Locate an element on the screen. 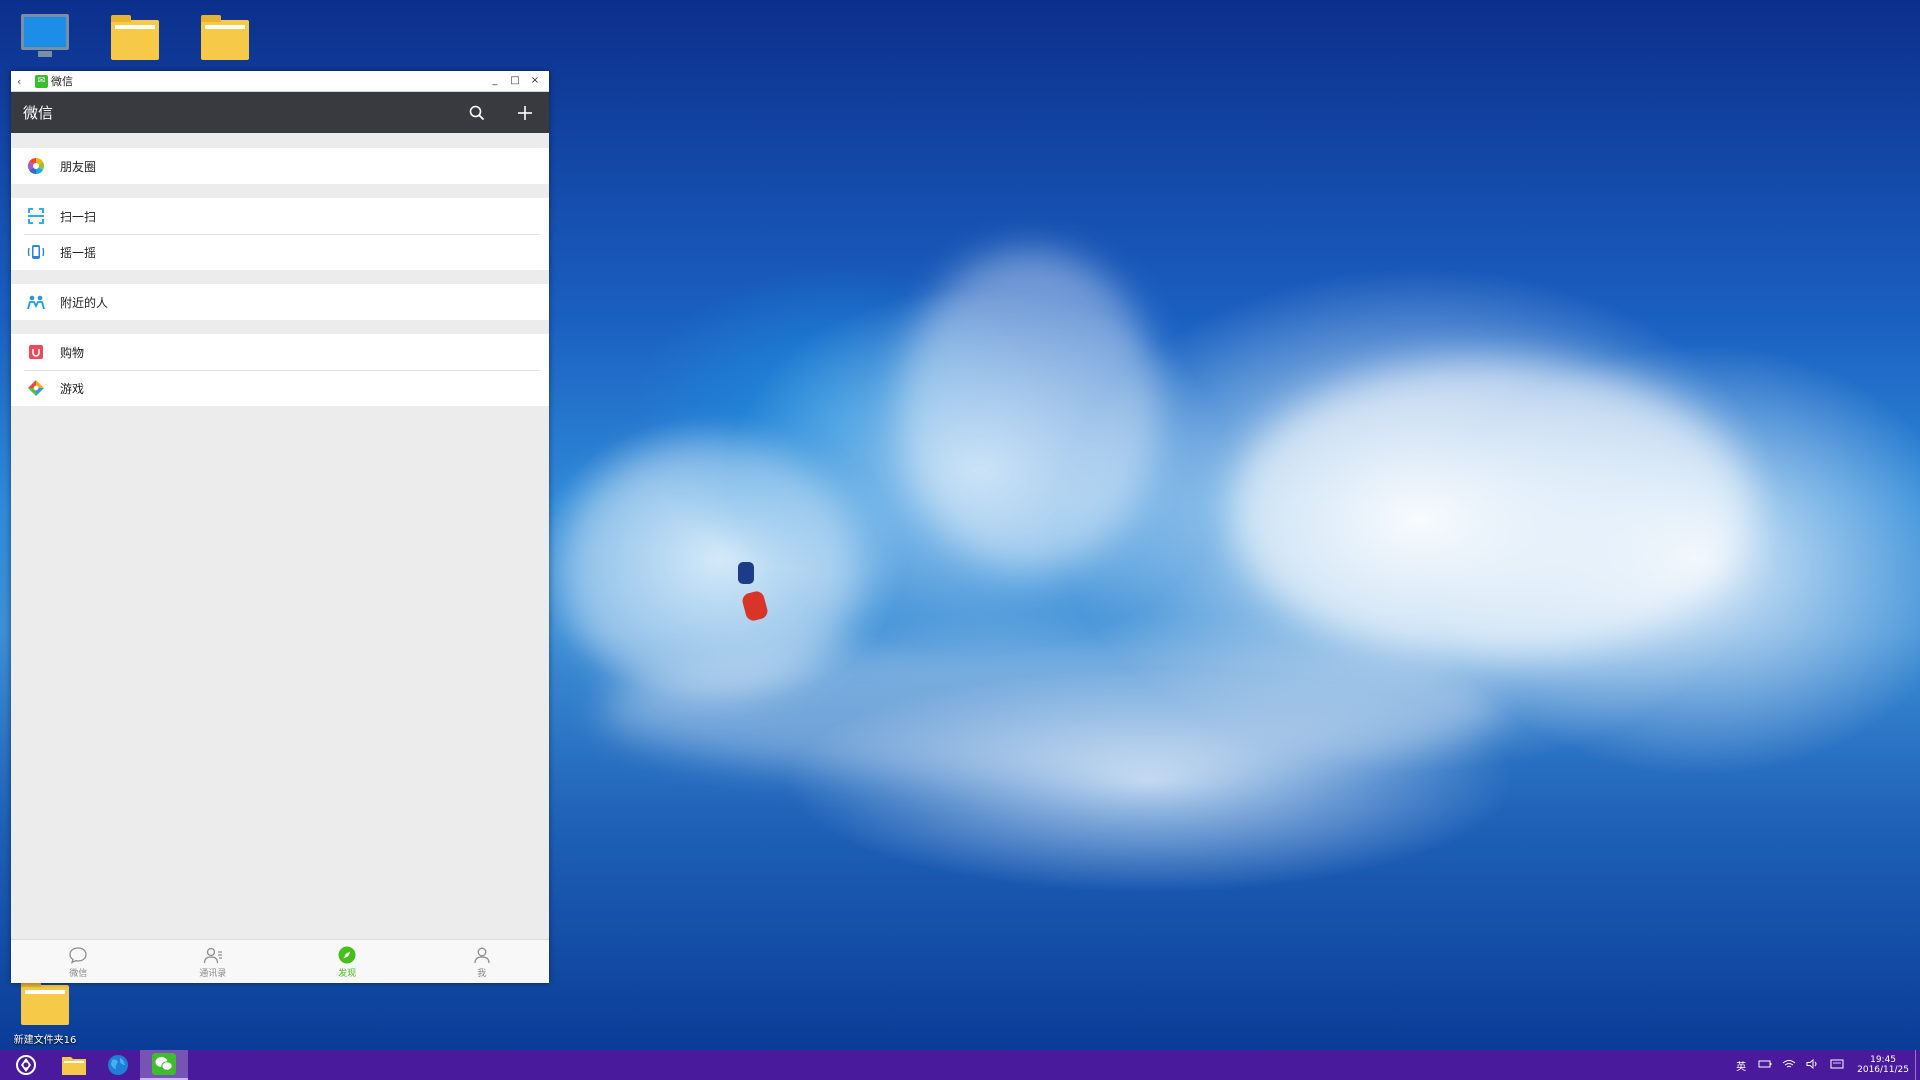 Image resolution: width=1920 pixels, height=1080 pixels. taskbar: 英 19:45 2016/11/25 is located at coordinates (960, 1065).